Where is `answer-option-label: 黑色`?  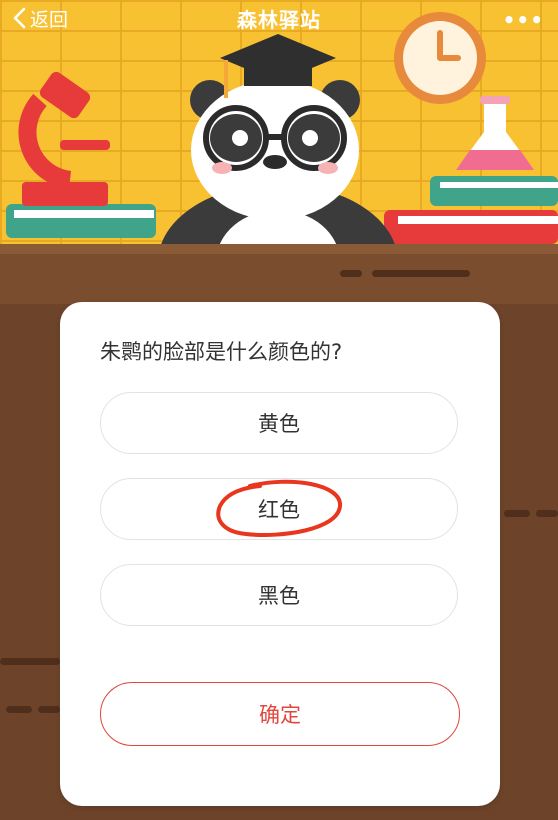 answer-option-label: 黑色 is located at coordinates (279, 596).